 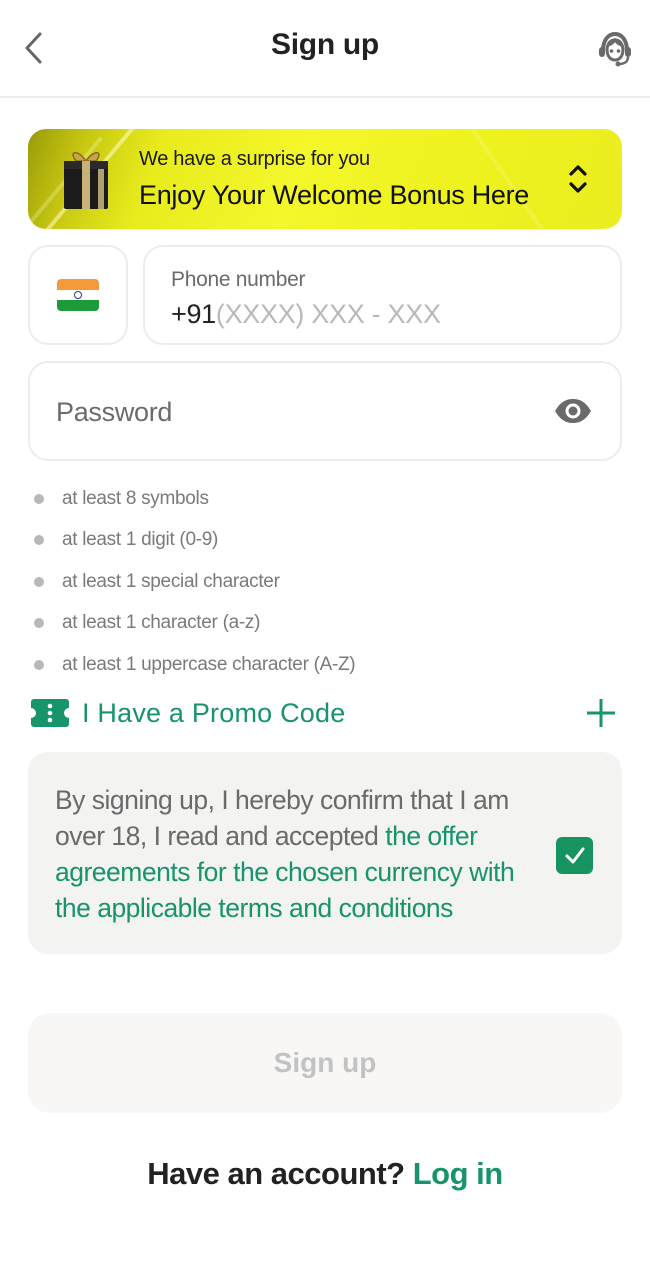 What do you see at coordinates (193, 314) in the screenshot?
I see `country-code: +91` at bounding box center [193, 314].